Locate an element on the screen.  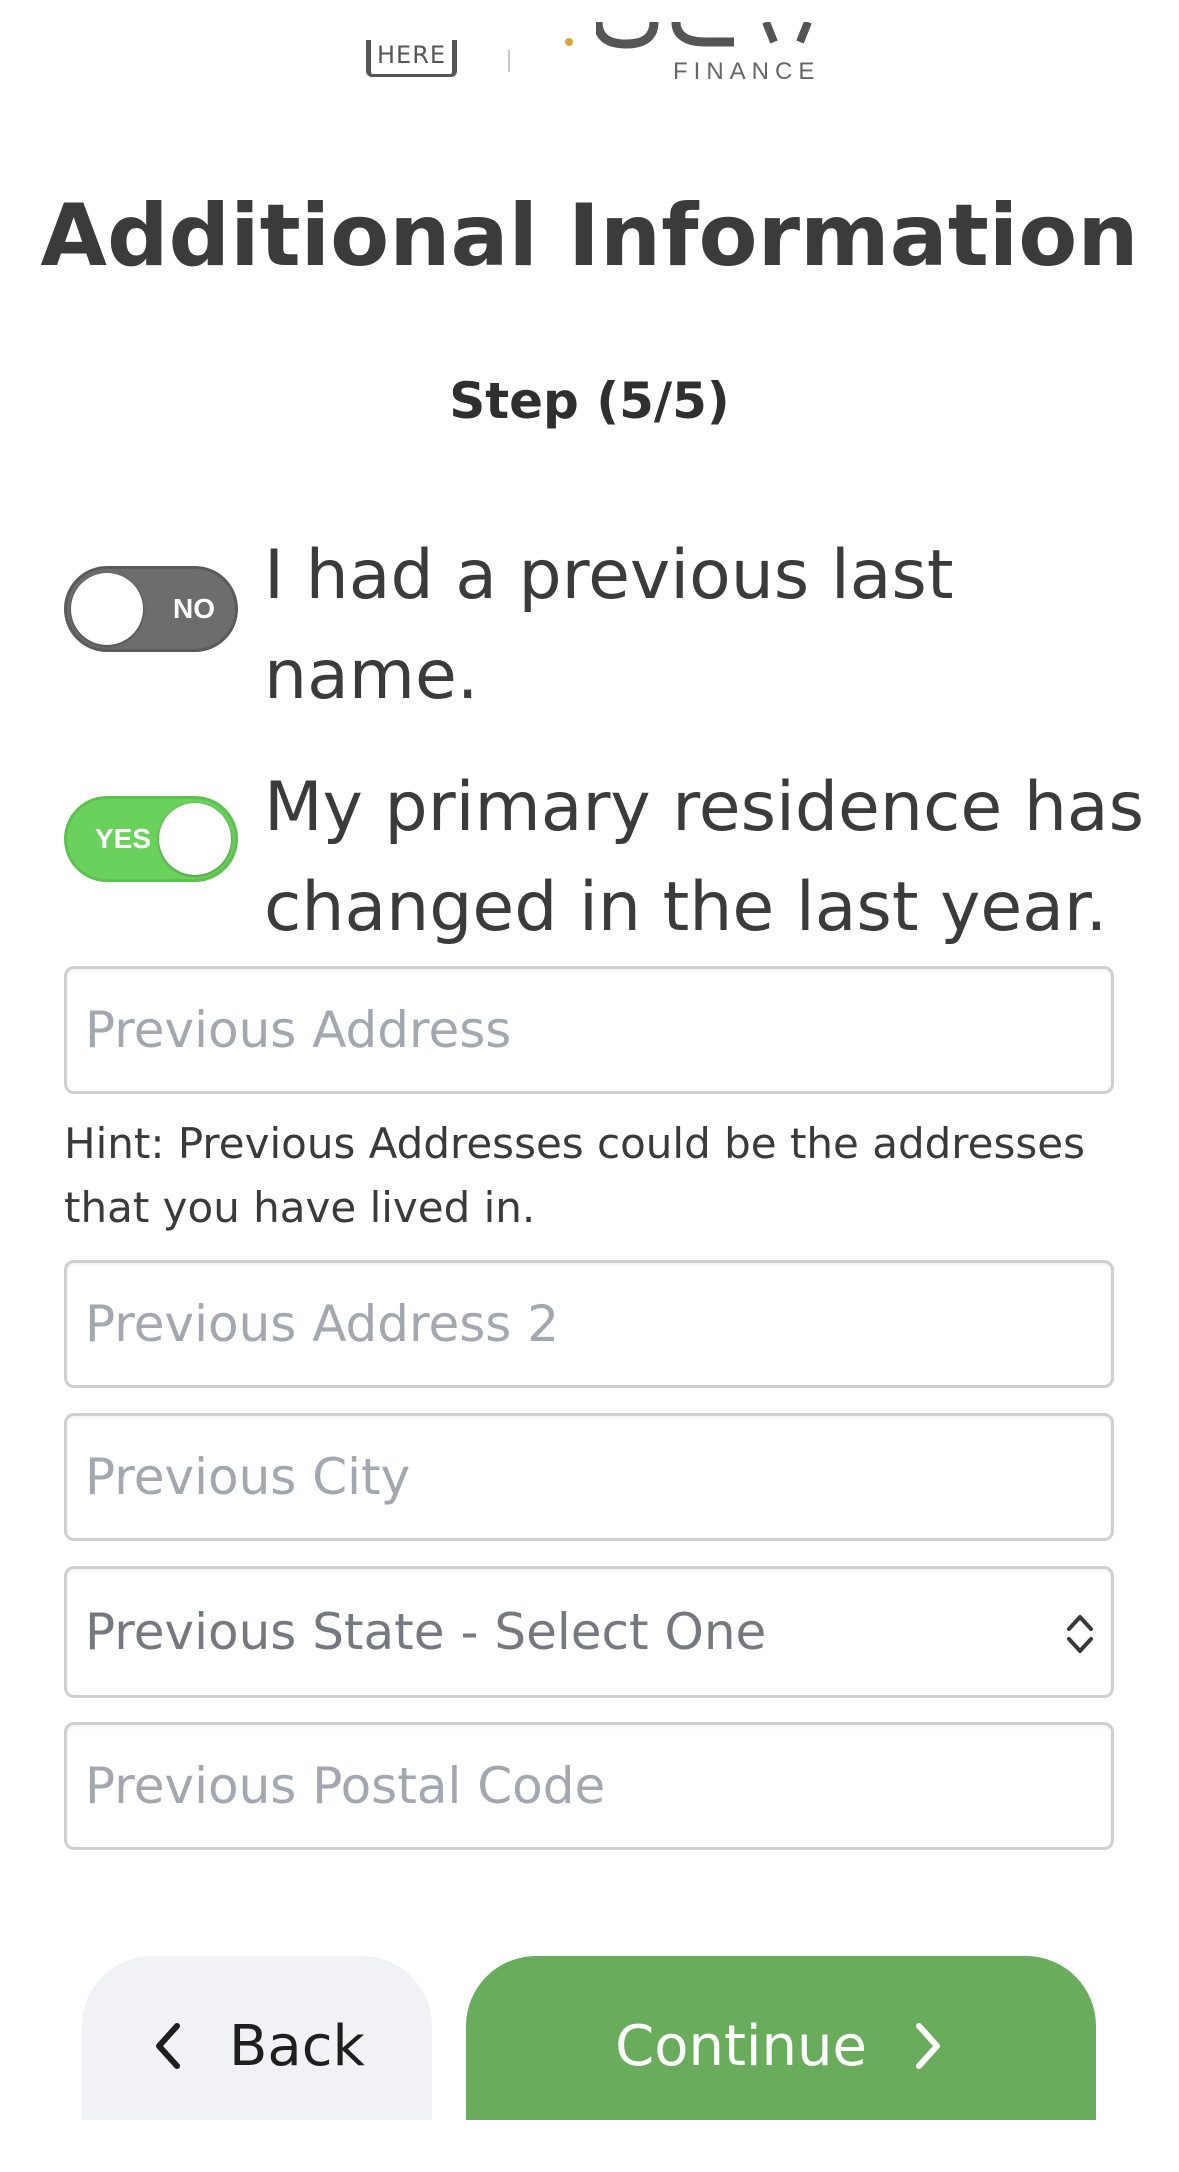
page-title: Additional Information is located at coordinates (589, 236).